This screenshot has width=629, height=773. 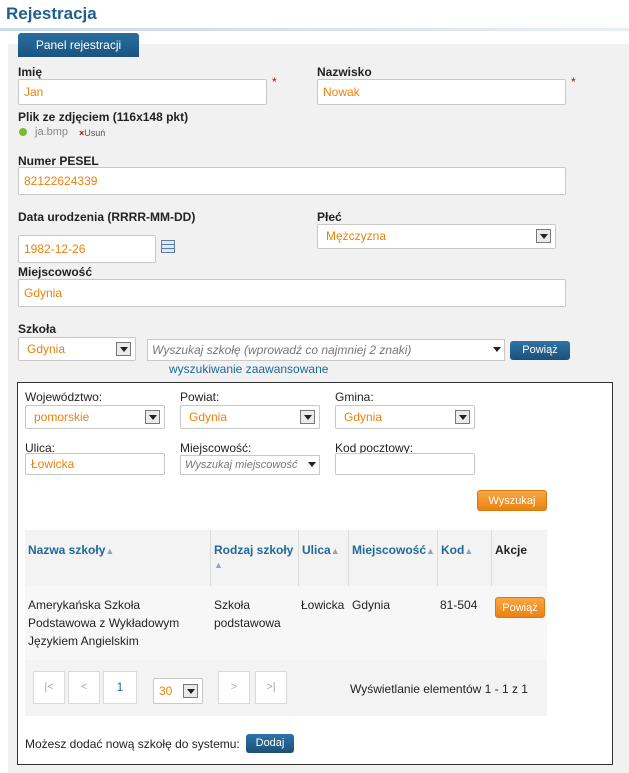 I want to click on locality-search-input: Wyszukaj miejscowość, so click(x=250, y=465).